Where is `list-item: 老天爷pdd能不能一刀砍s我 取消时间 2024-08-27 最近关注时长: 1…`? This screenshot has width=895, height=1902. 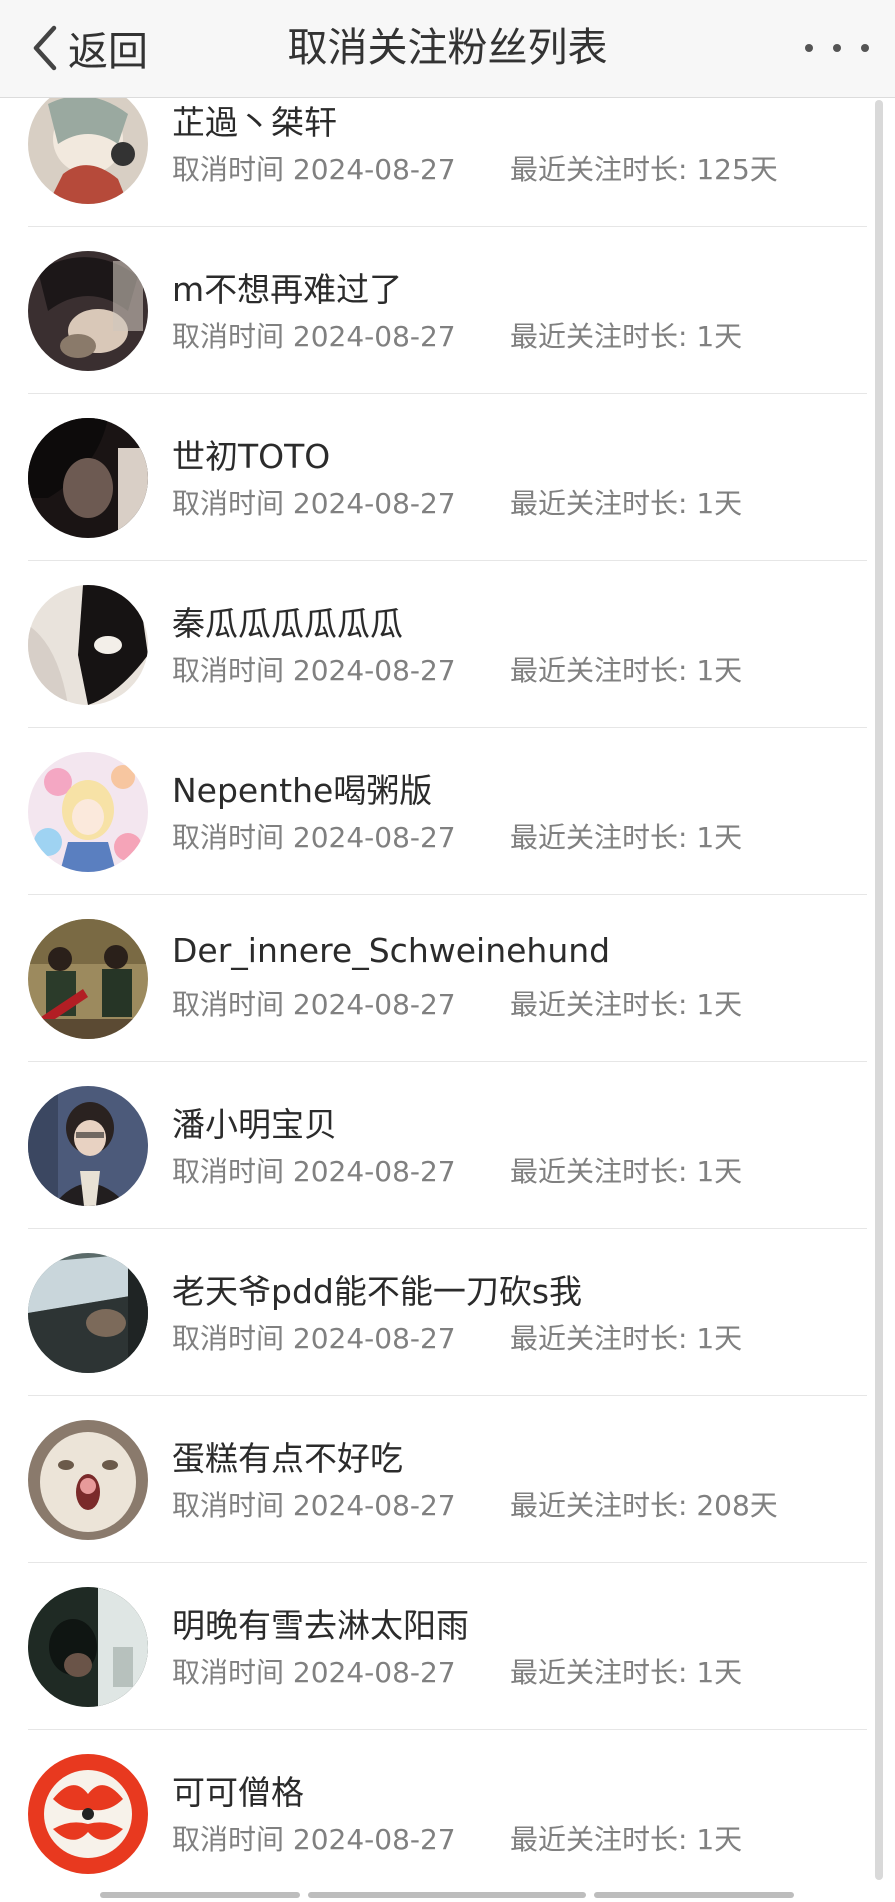
list-item: 老天爷pdd能不能一刀砍s我 取消时间 2024-08-27 最近关注时长: 1… is located at coordinates (447, 1312).